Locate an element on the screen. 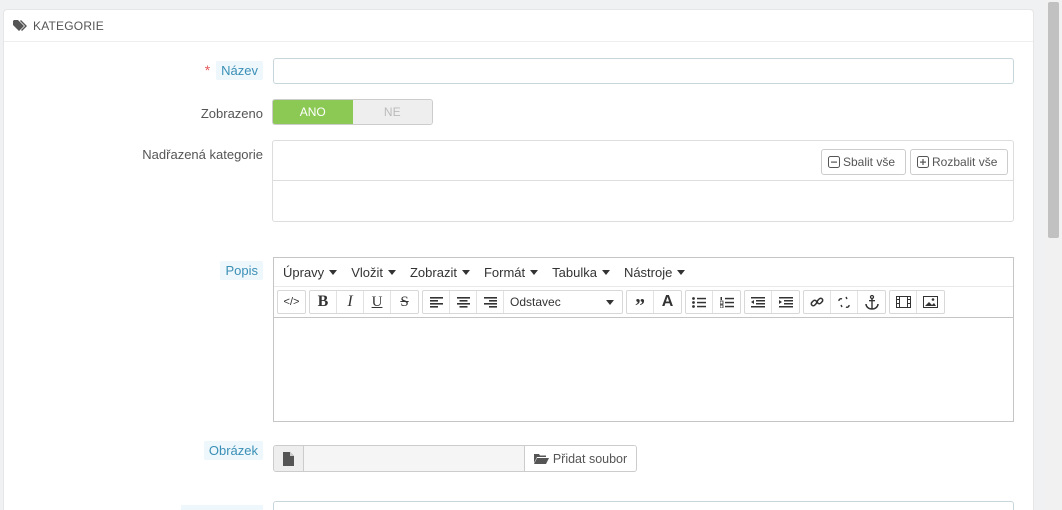 The width and height of the screenshot is (1062, 510). expand-all-button: Rozbalit vše is located at coordinates (959, 162).